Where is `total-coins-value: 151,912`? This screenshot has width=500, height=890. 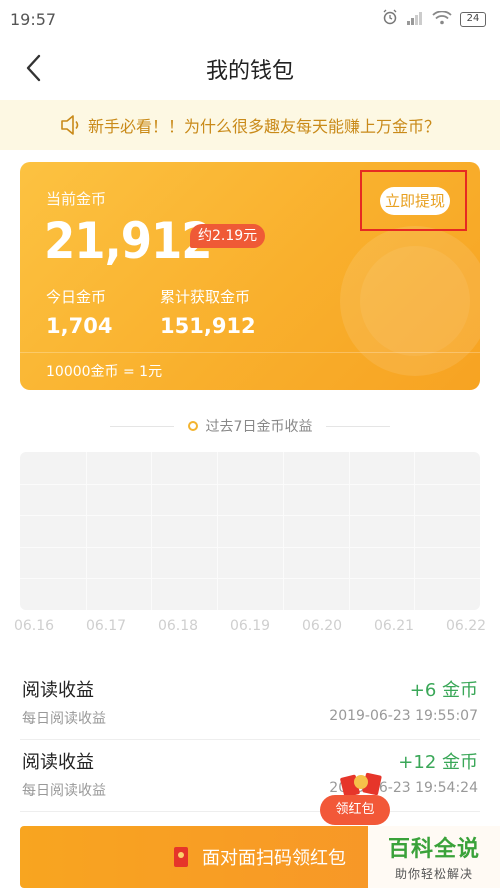 total-coins-value: 151,912 is located at coordinates (208, 326).